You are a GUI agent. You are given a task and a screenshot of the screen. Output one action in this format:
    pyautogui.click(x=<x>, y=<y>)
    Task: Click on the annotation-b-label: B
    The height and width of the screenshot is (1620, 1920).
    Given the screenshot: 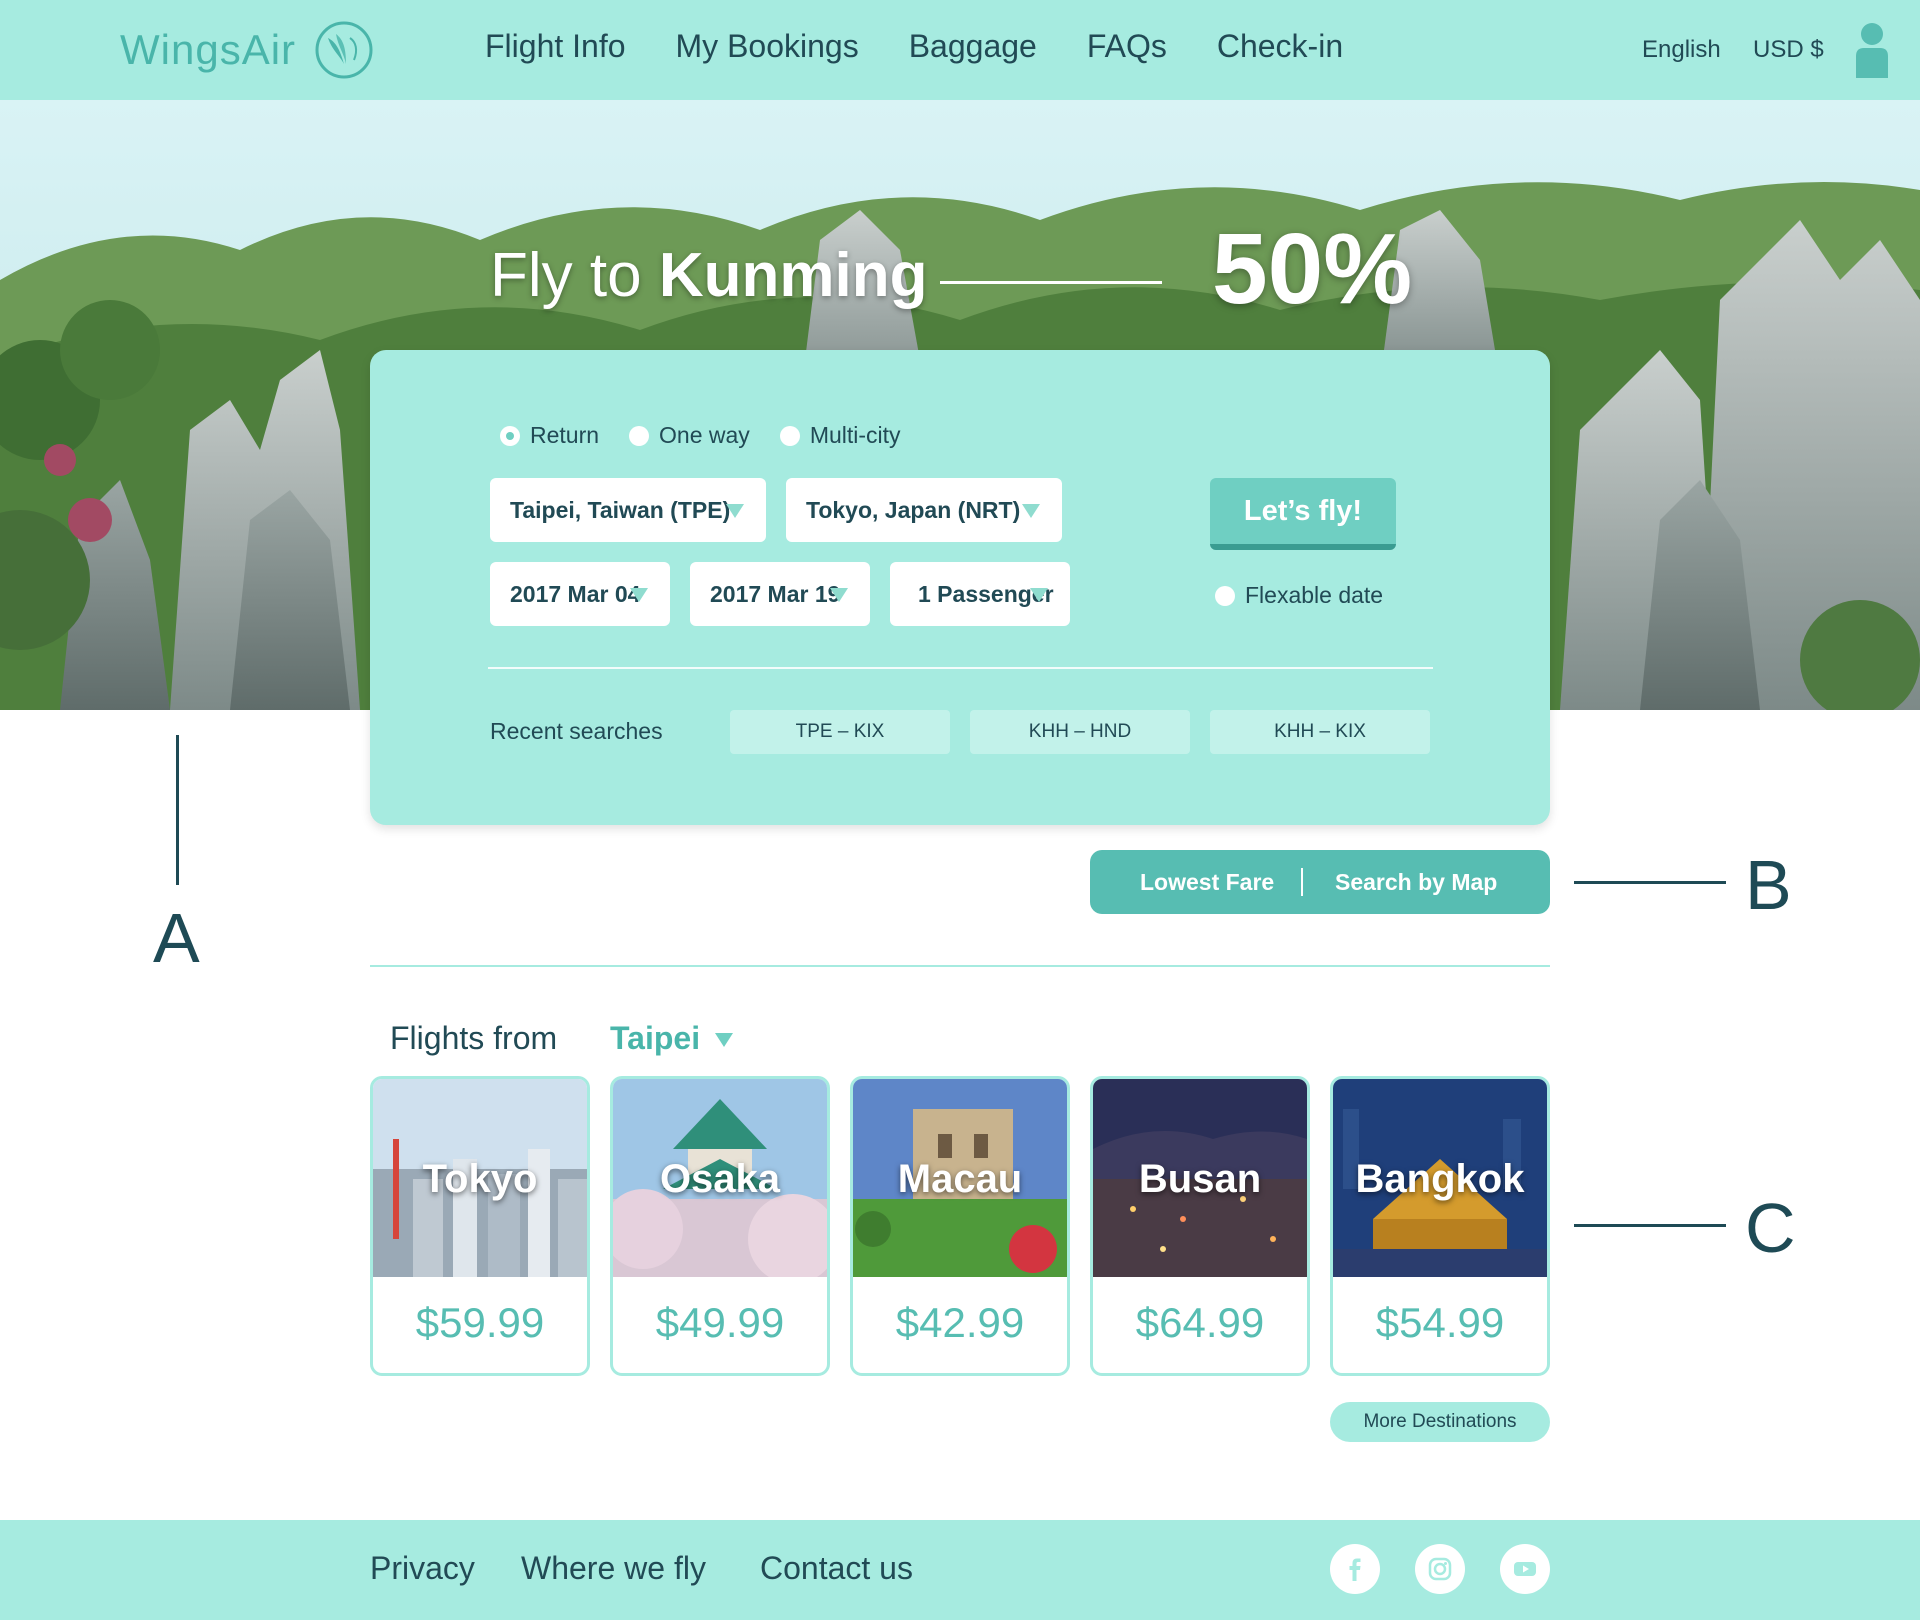 What is the action you would take?
    pyautogui.click(x=1768, y=885)
    